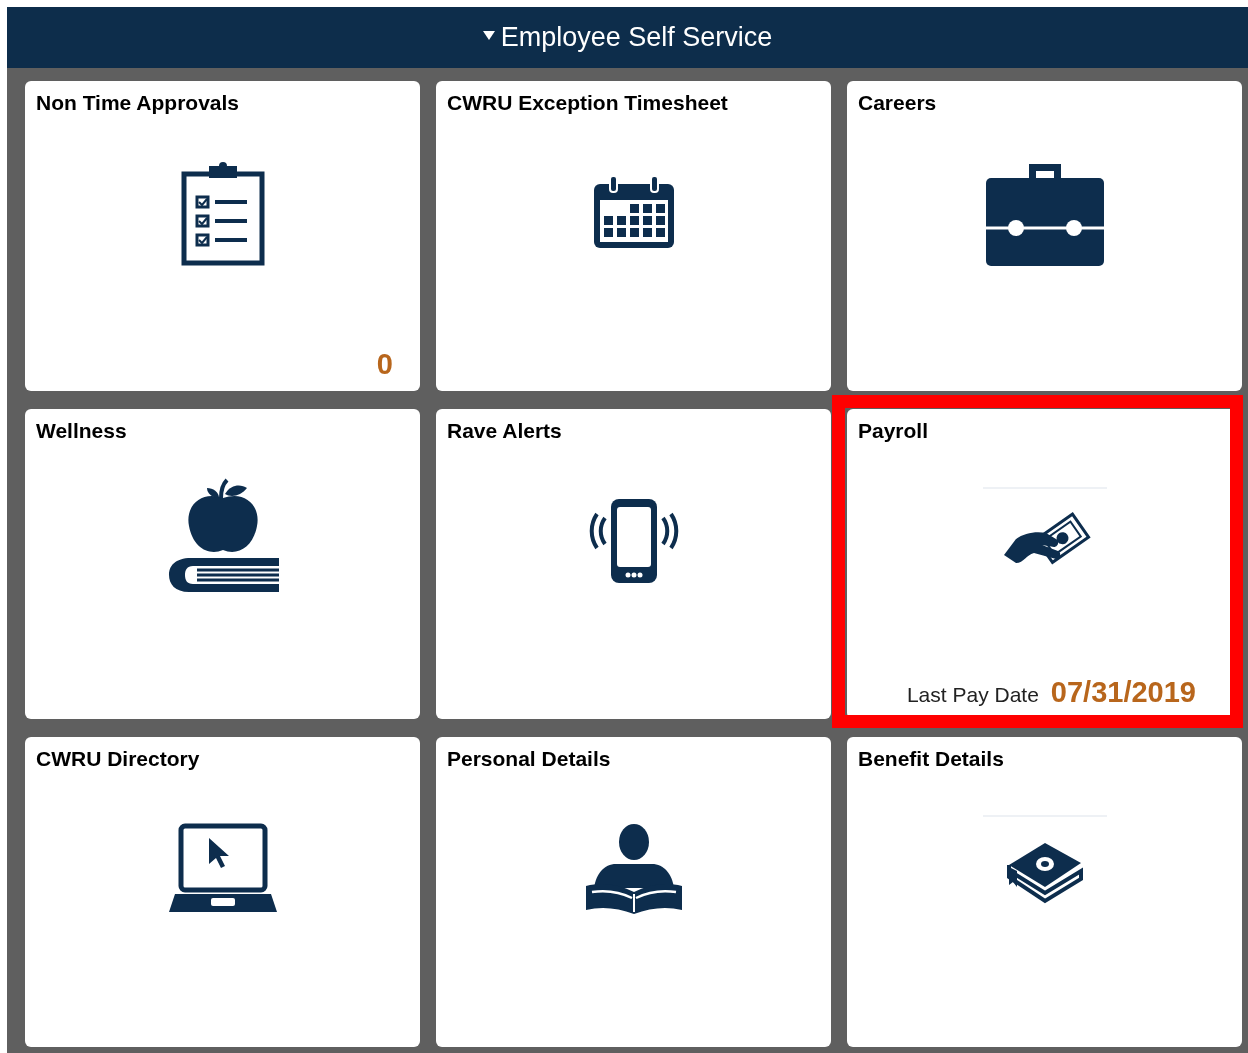  Describe the element at coordinates (893, 431) in the screenshot. I see `tile-title: Payroll` at that location.